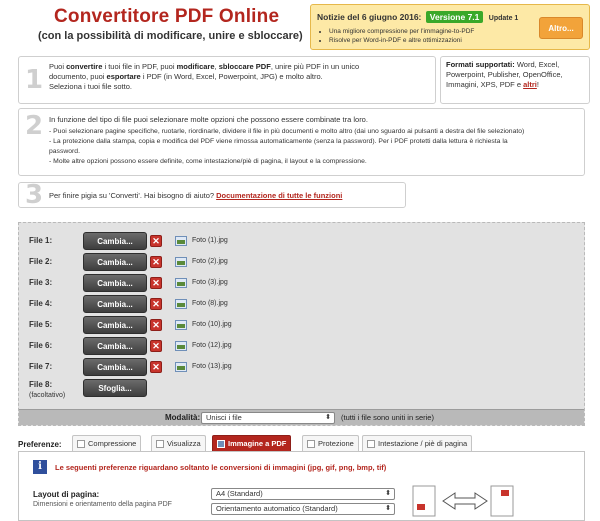 The image size is (600, 521). I want to click on text: i tuoi file in PDF, puoi, so click(139, 66).